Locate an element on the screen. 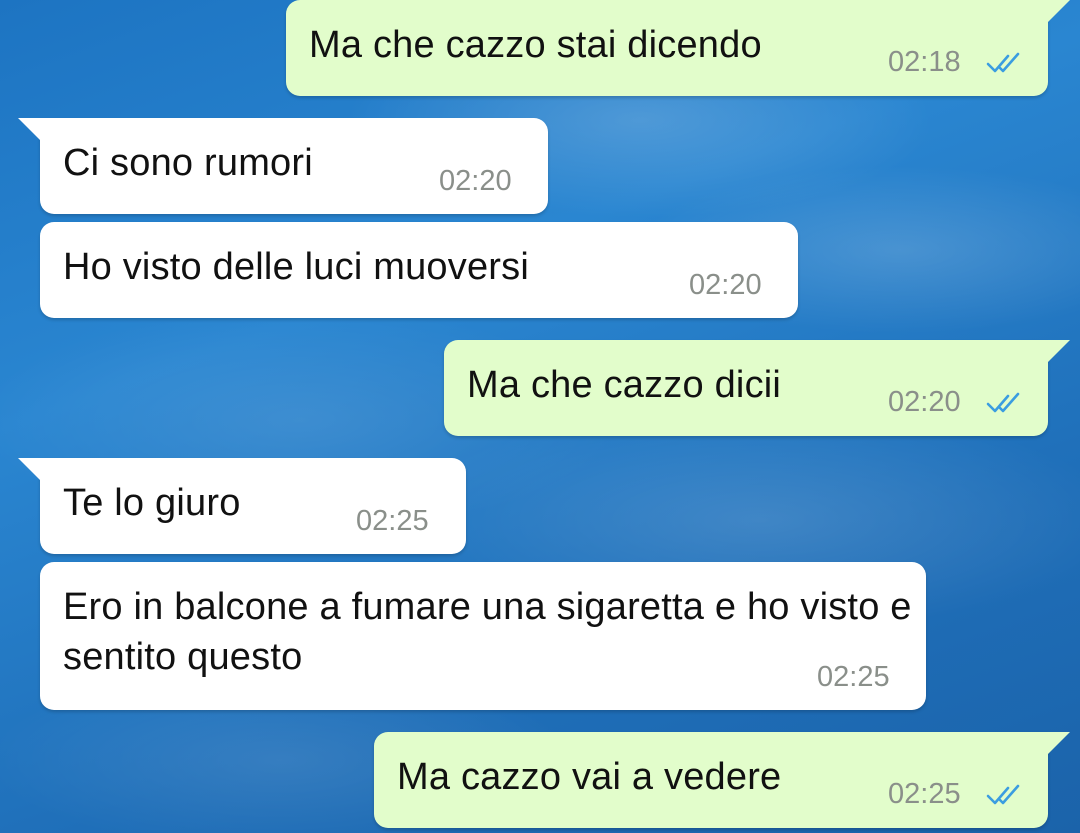 The height and width of the screenshot is (833, 1080). message-outgoing: Ma cazzo vai a vedere 02:25 is located at coordinates (722, 780).